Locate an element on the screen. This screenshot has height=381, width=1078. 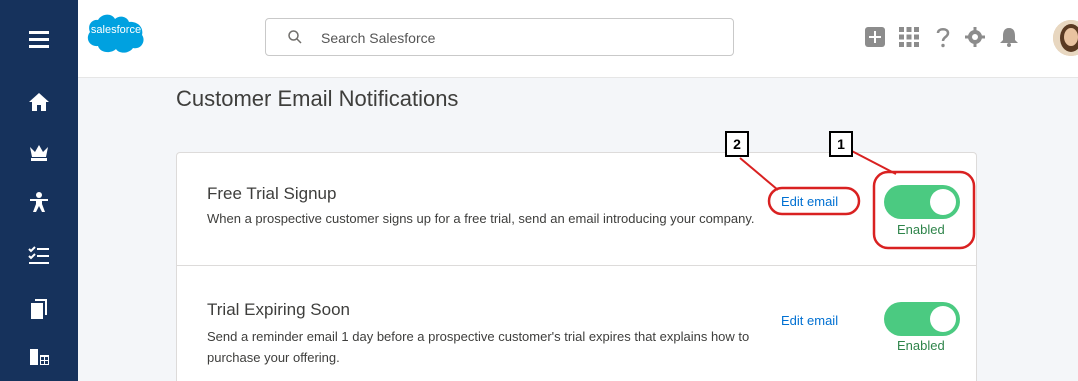
nav-home-button is located at coordinates (39, 102).